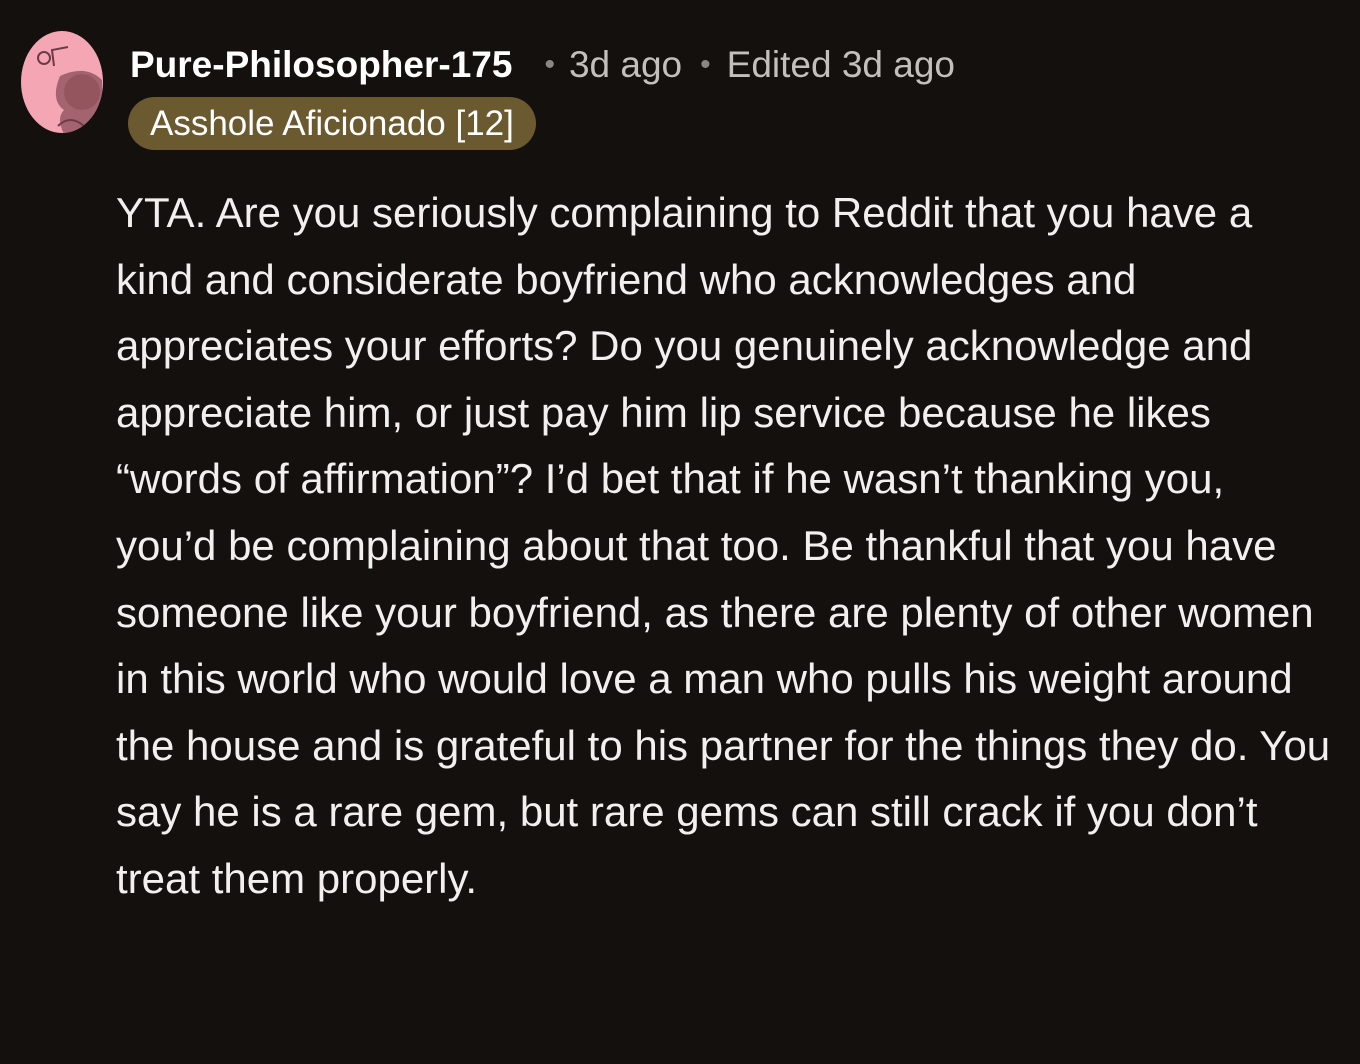  I want to click on username-link: Pure-Philosopher-175, so click(321, 65).